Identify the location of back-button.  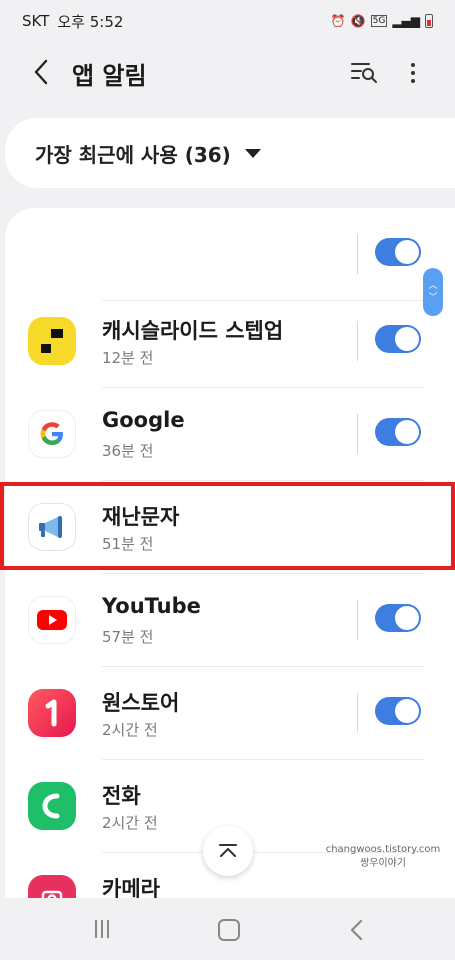
(41, 72).